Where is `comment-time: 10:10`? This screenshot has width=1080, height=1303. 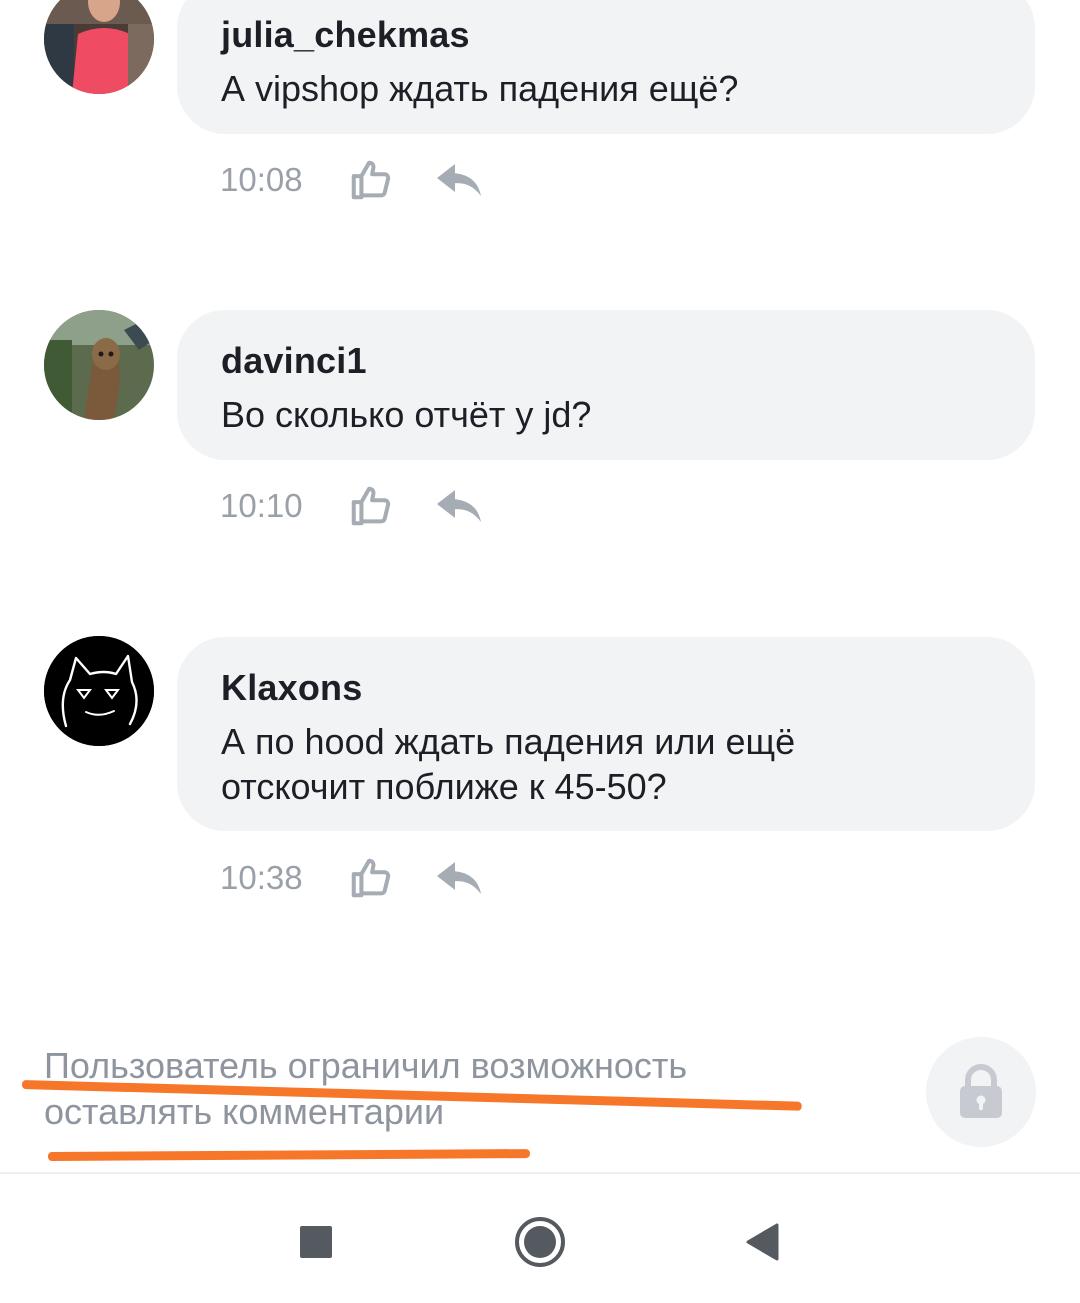
comment-time: 10:10 is located at coordinates (261, 505).